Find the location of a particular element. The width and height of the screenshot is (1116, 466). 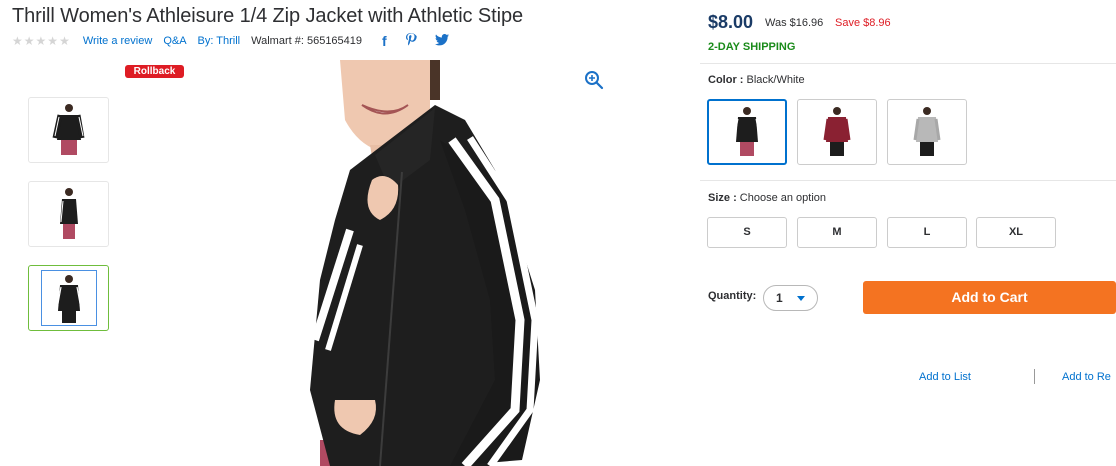

facebook-icon: f is located at coordinates (384, 41).